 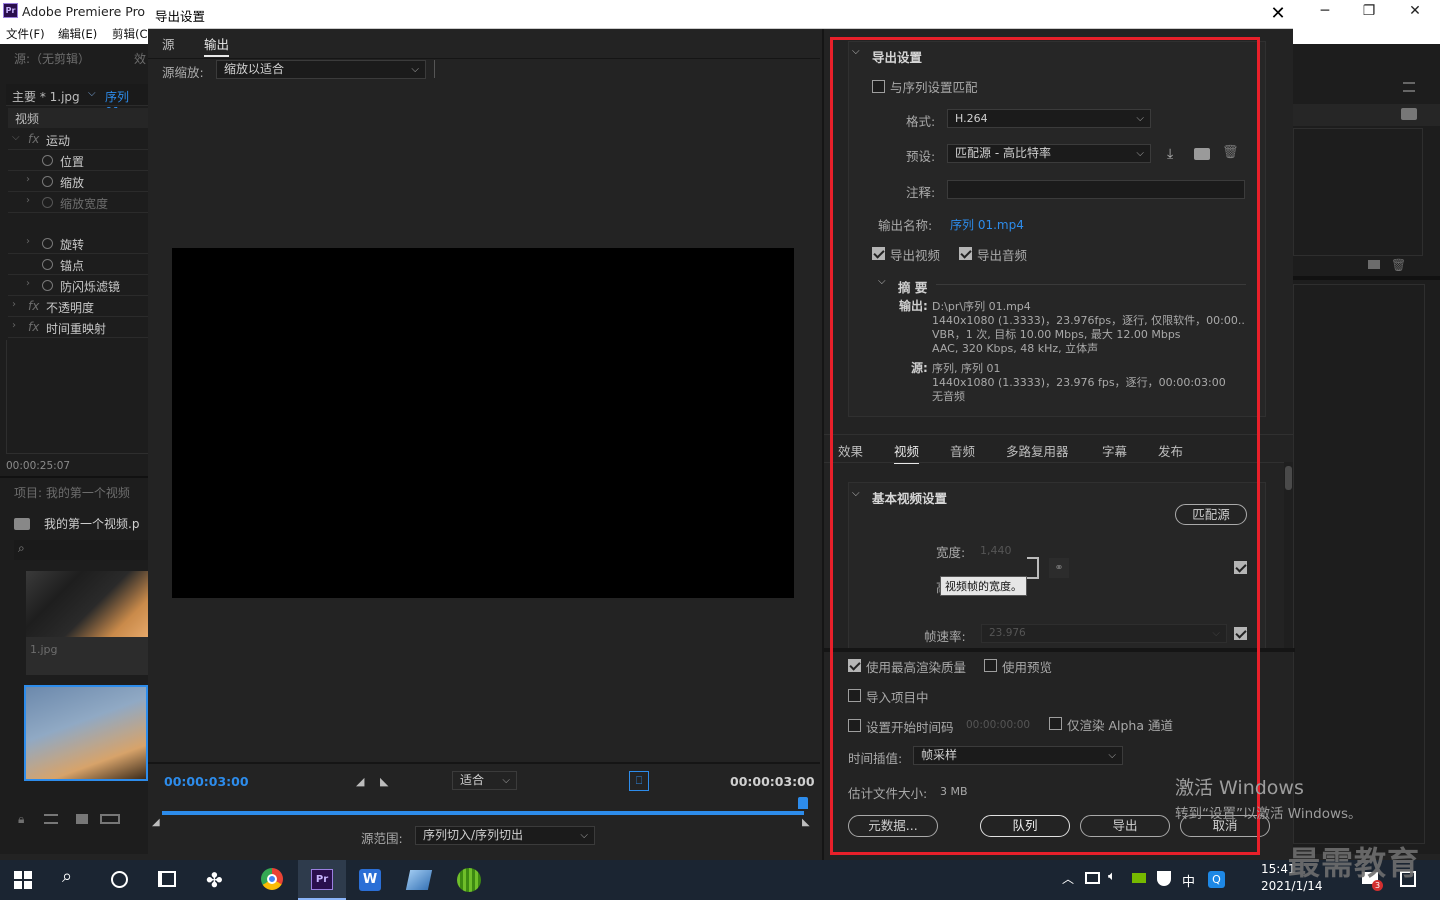 What do you see at coordinates (51, 819) in the screenshot?
I see `list-view-icon` at bounding box center [51, 819].